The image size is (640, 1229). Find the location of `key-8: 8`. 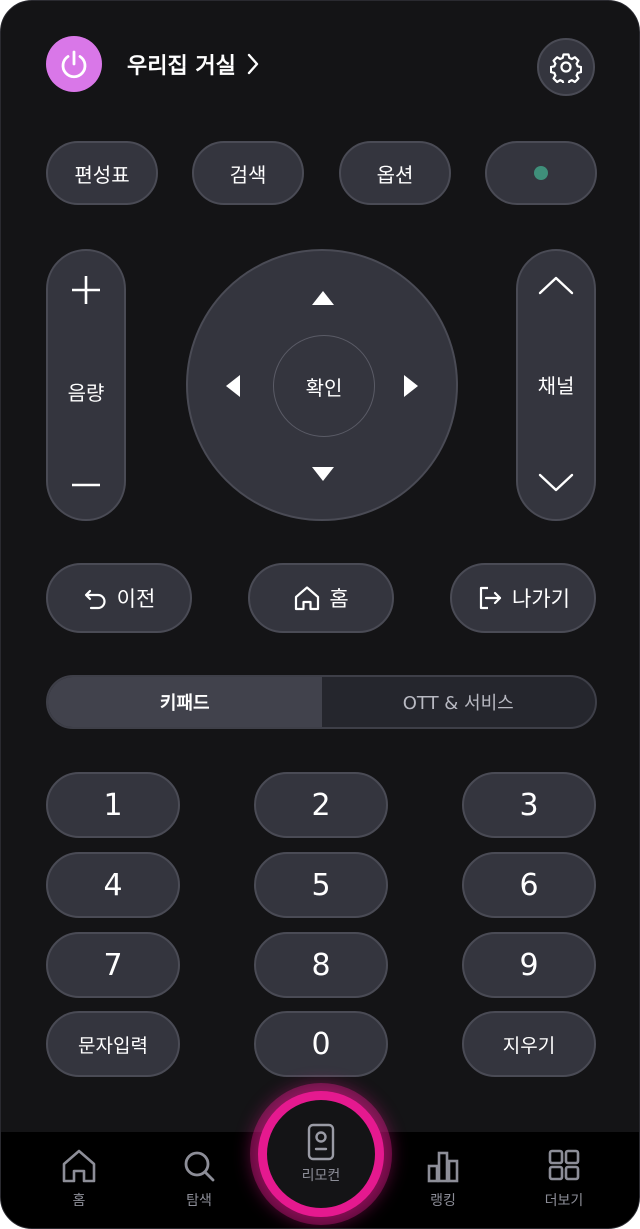

key-8: 8 is located at coordinates (321, 965).